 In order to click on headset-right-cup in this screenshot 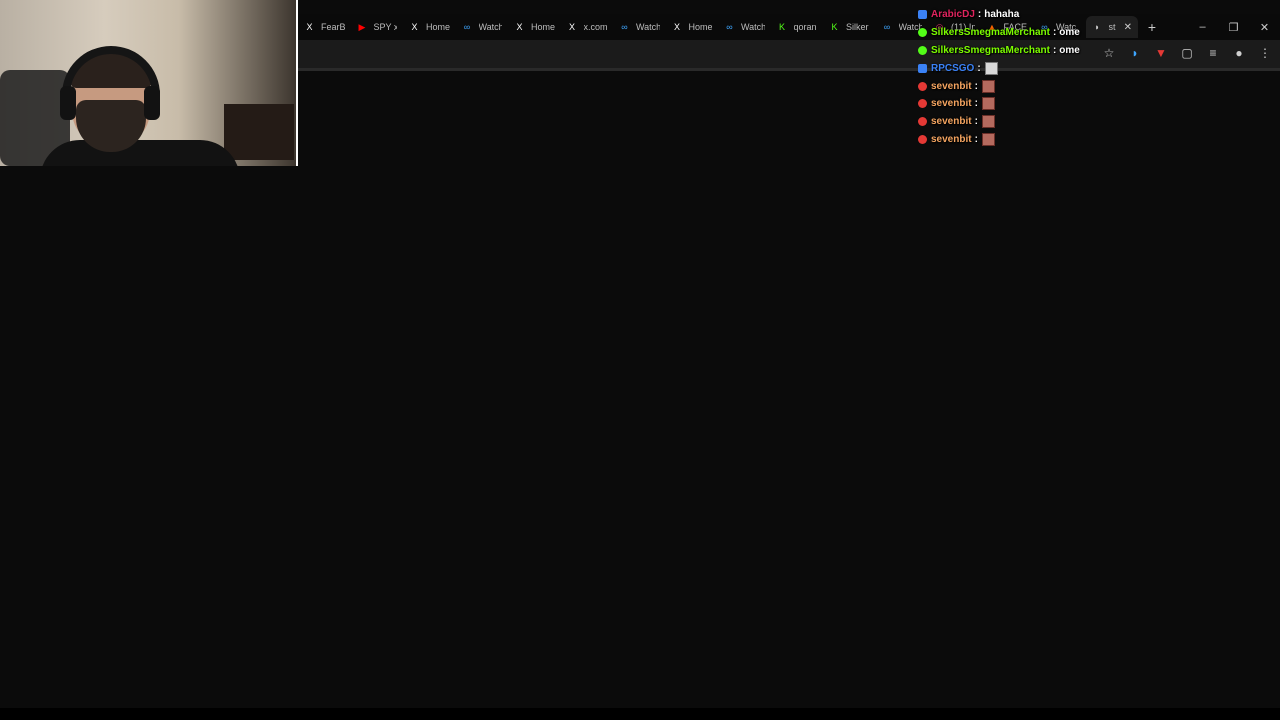, I will do `click(152, 103)`.